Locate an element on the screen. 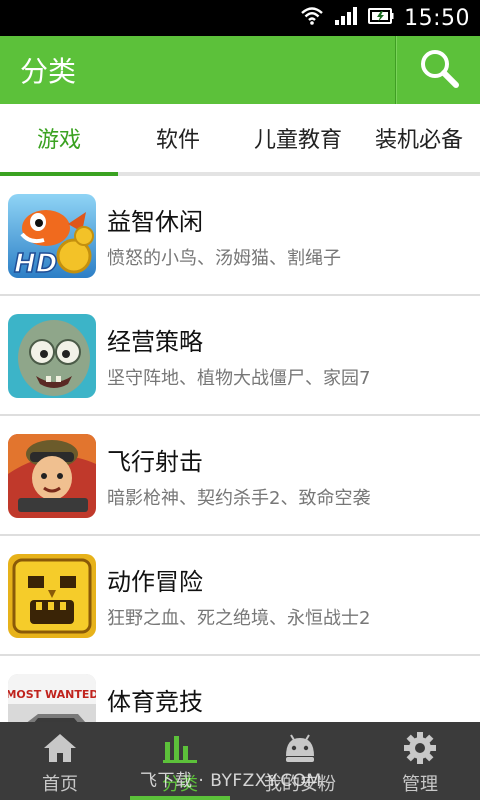  racing-game-icon: MOST WANTED is located at coordinates (52, 698).